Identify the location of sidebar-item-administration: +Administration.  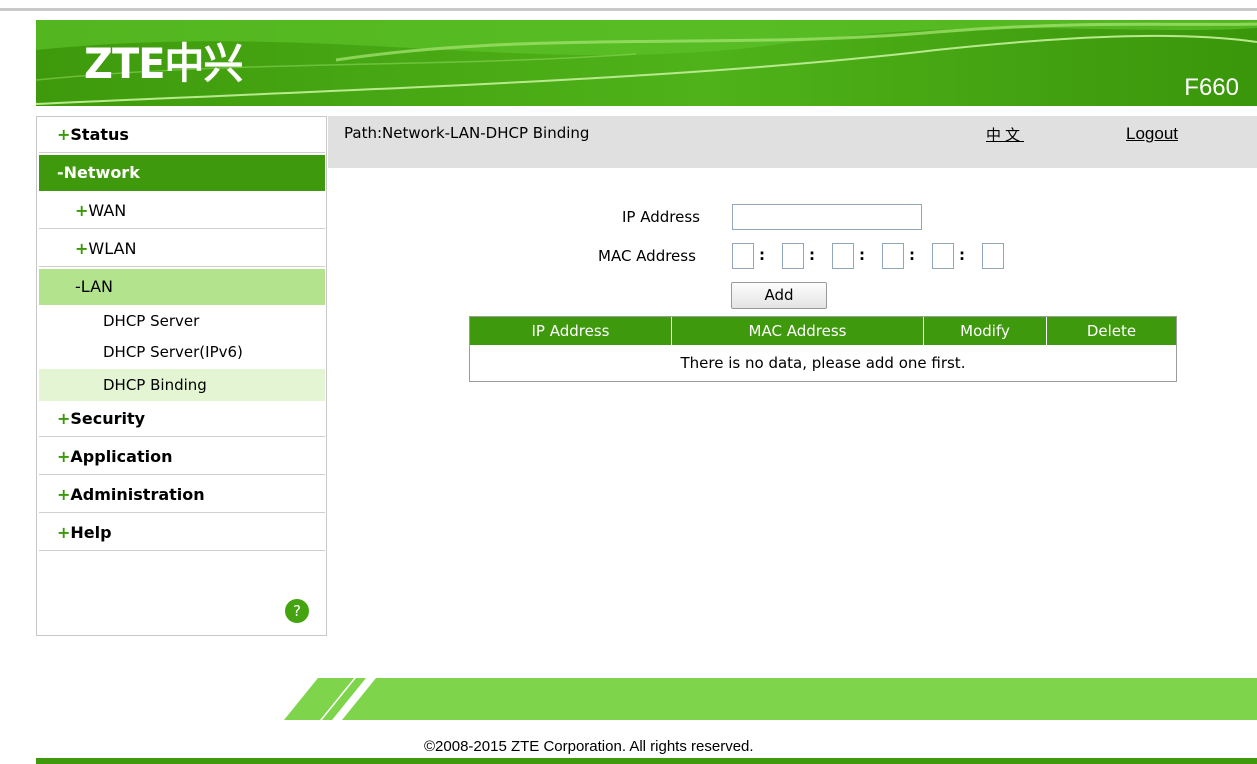
(182, 495).